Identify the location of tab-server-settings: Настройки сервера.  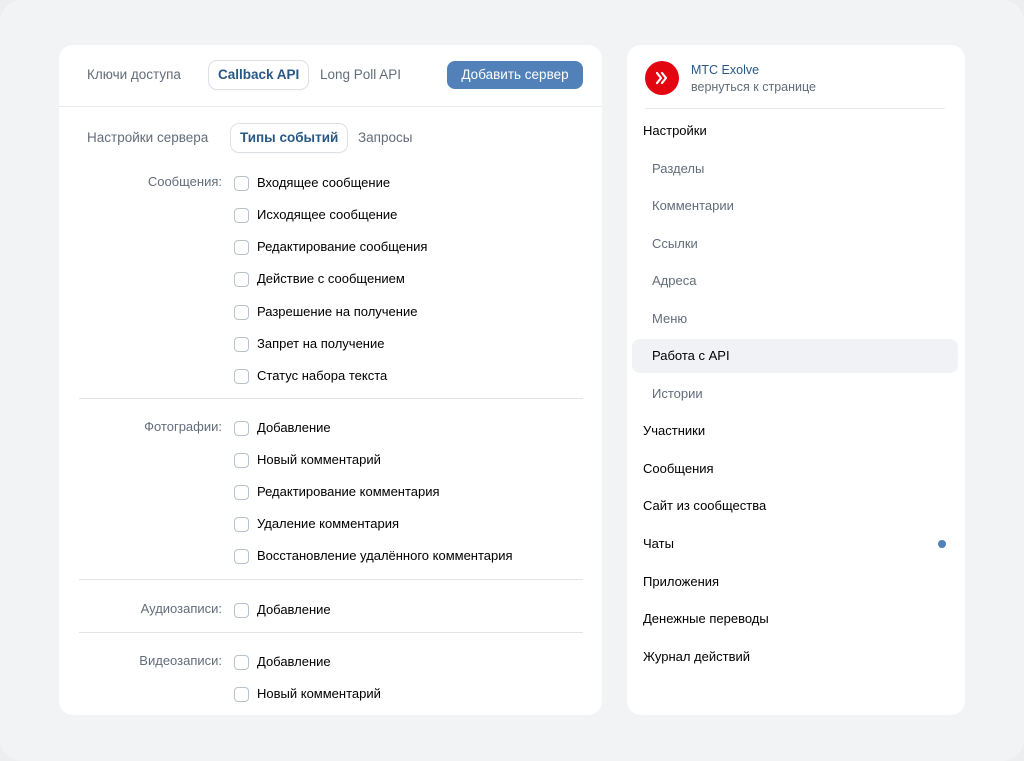
(147, 138).